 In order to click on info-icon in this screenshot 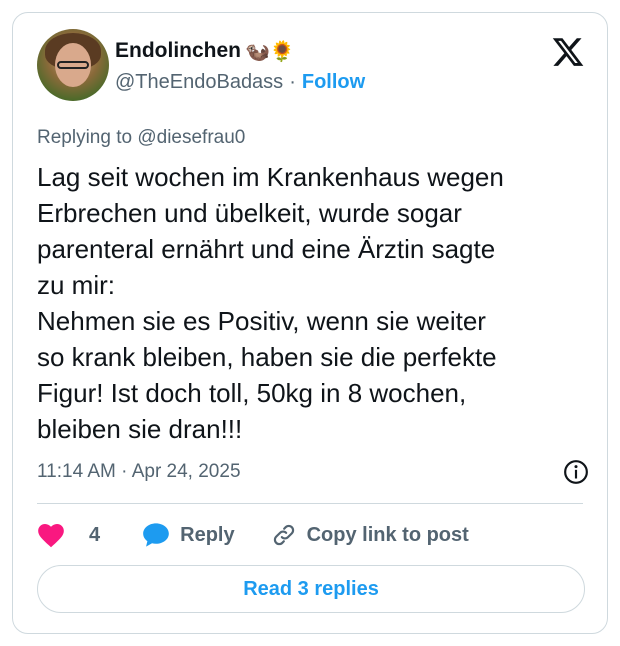, I will do `click(576, 472)`.